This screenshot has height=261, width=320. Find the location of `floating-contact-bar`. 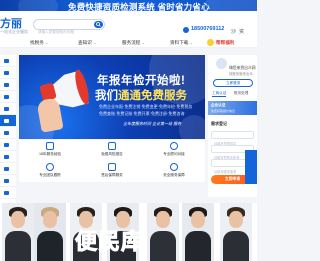

floating-contact-bar is located at coordinates (251, 167).